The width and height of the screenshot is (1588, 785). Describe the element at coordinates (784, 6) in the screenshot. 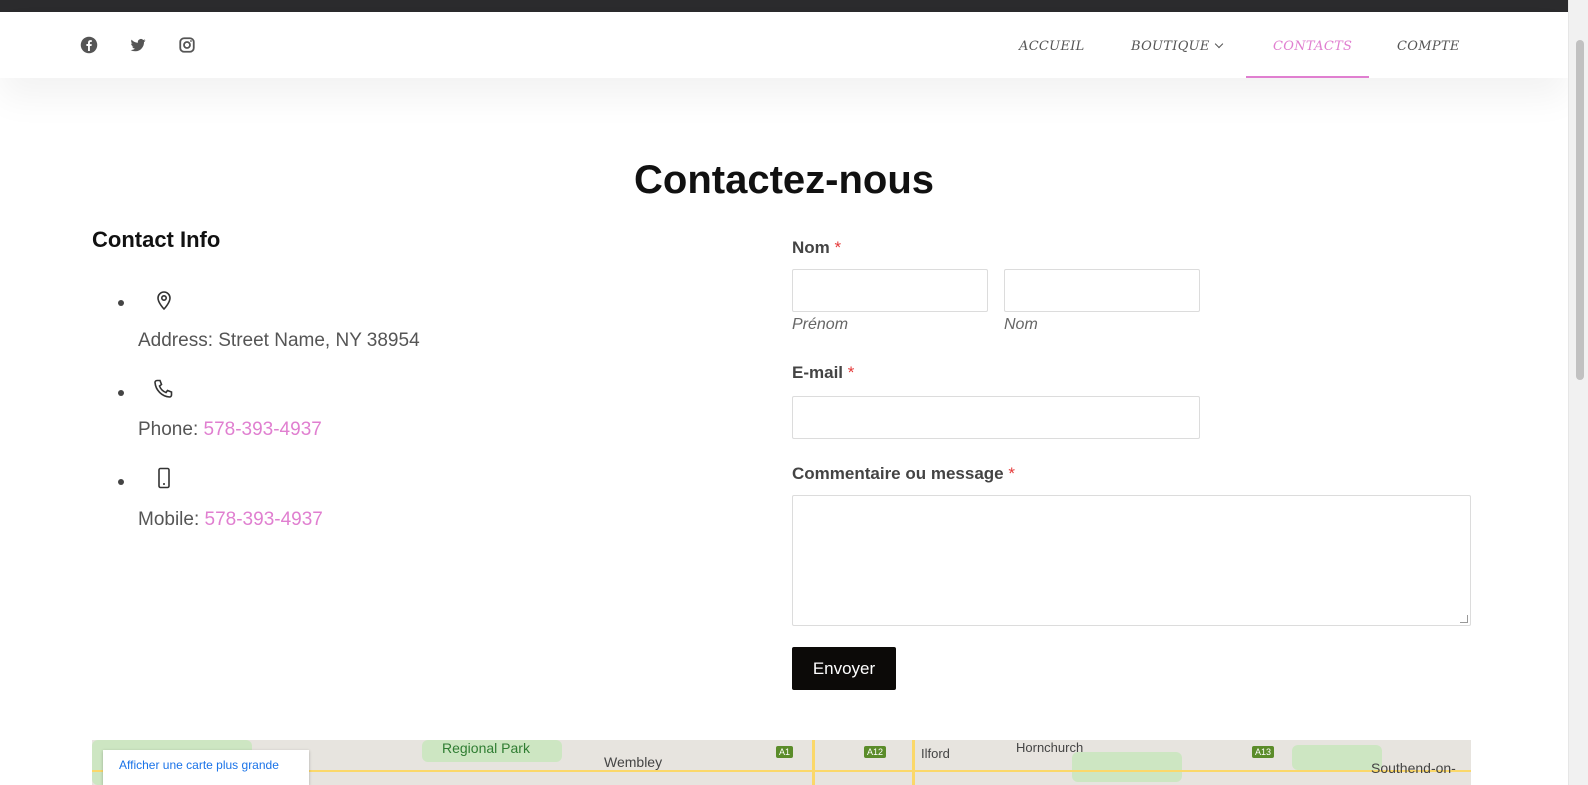

I see `top-bar` at that location.